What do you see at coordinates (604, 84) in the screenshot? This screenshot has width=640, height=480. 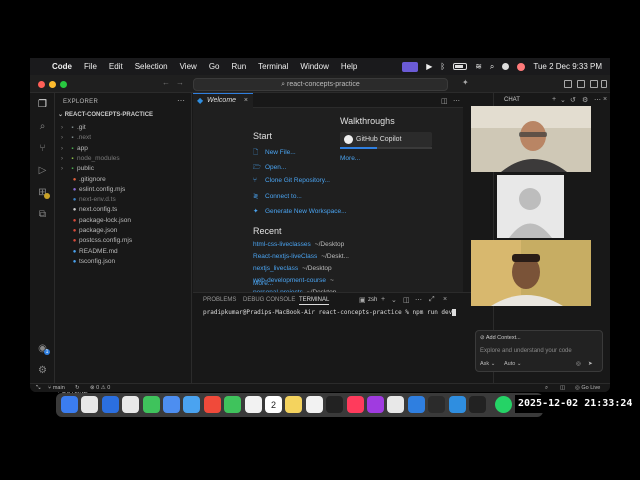 I see `customize-layout-icon` at bounding box center [604, 84].